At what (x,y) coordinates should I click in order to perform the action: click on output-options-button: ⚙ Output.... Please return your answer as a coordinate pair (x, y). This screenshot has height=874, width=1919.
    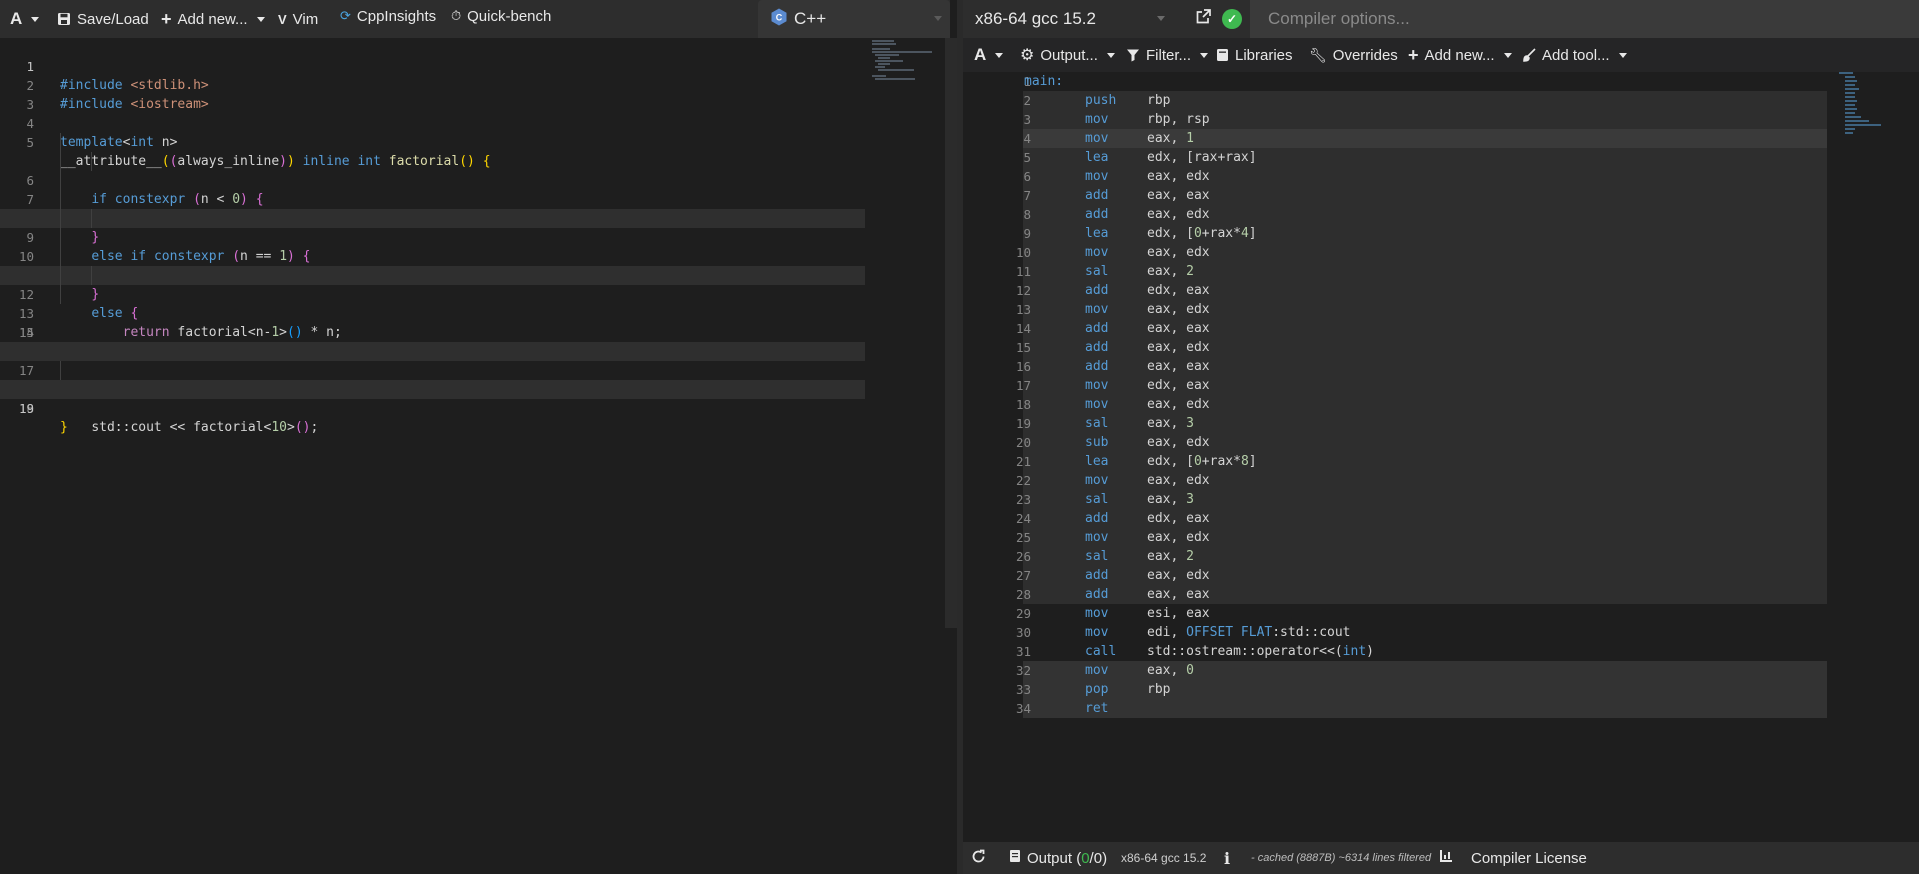
    Looking at the image, I should click on (1067, 55).